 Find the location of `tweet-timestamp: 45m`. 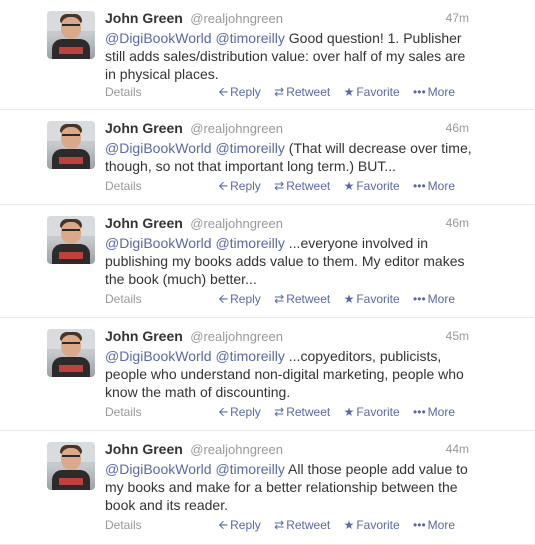

tweet-timestamp: 45m is located at coordinates (457, 336).